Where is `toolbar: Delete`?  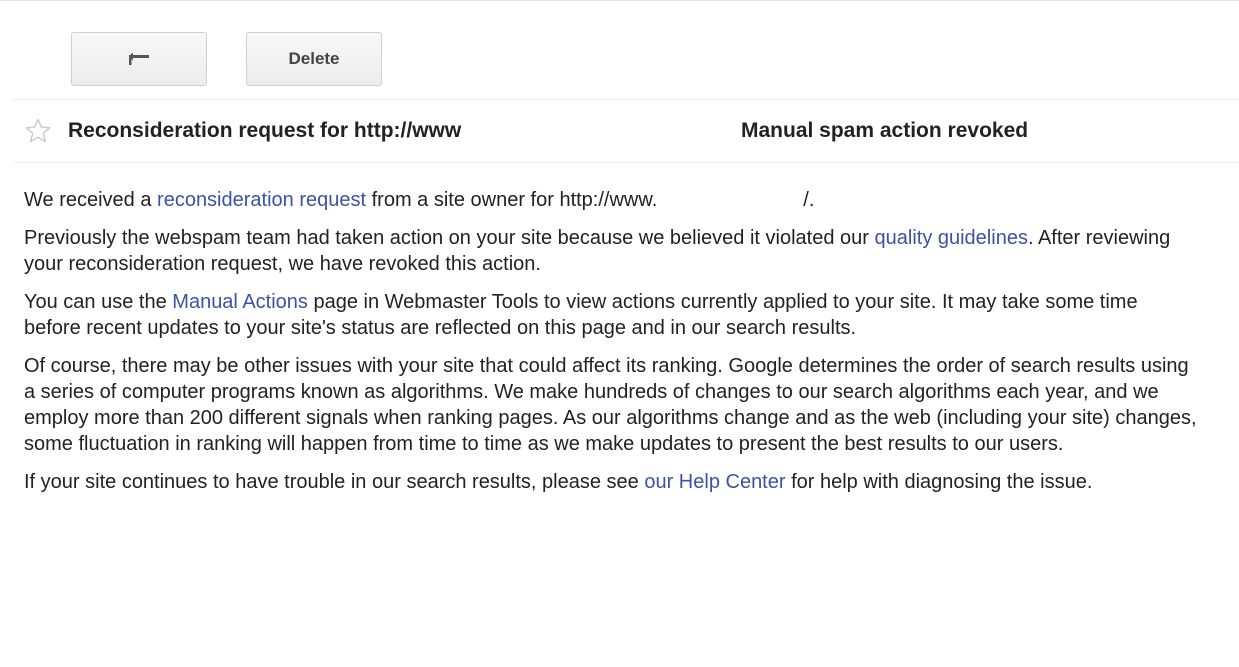
toolbar: Delete is located at coordinates (619, 49).